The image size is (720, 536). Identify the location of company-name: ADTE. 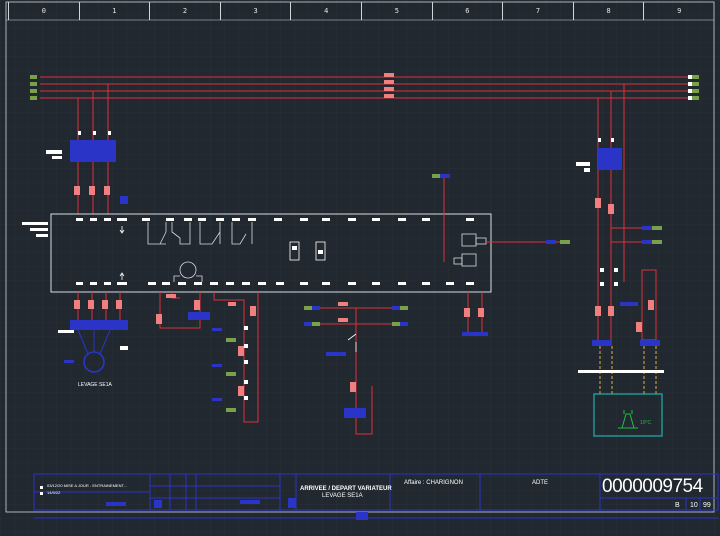
(540, 483).